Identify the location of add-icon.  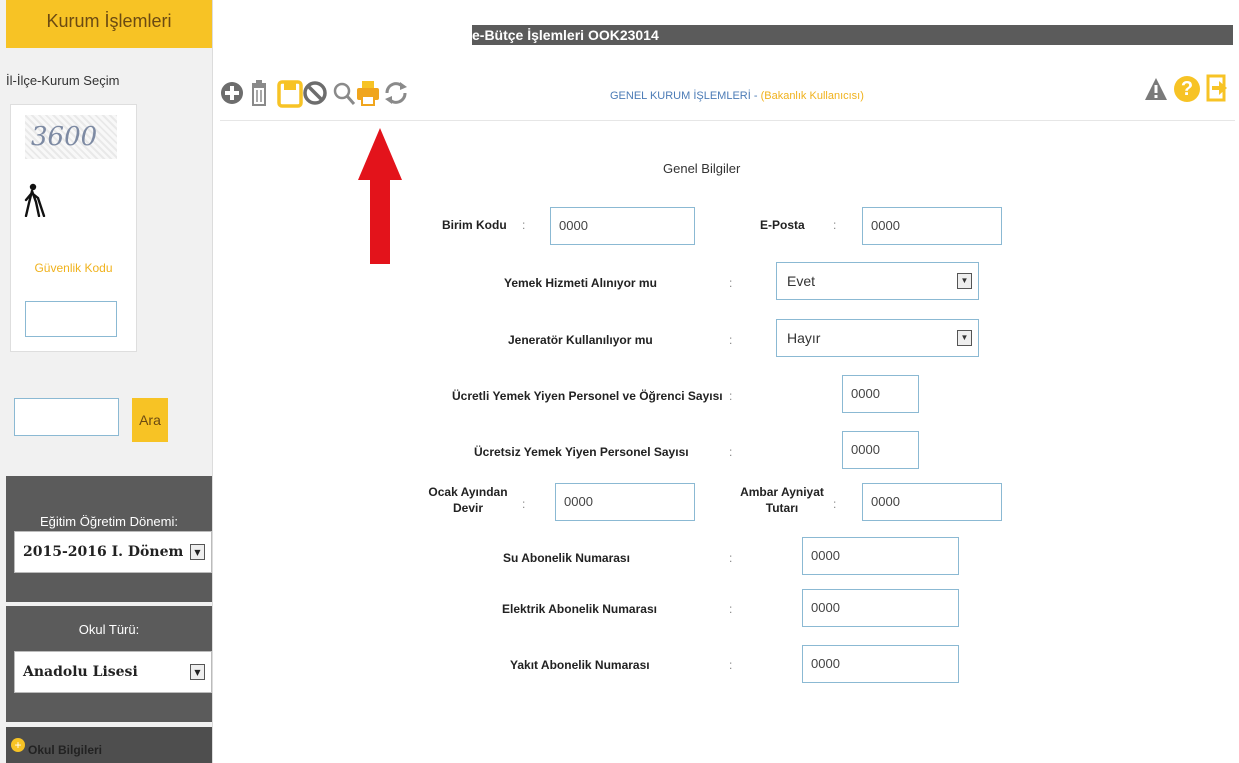
(234, 93).